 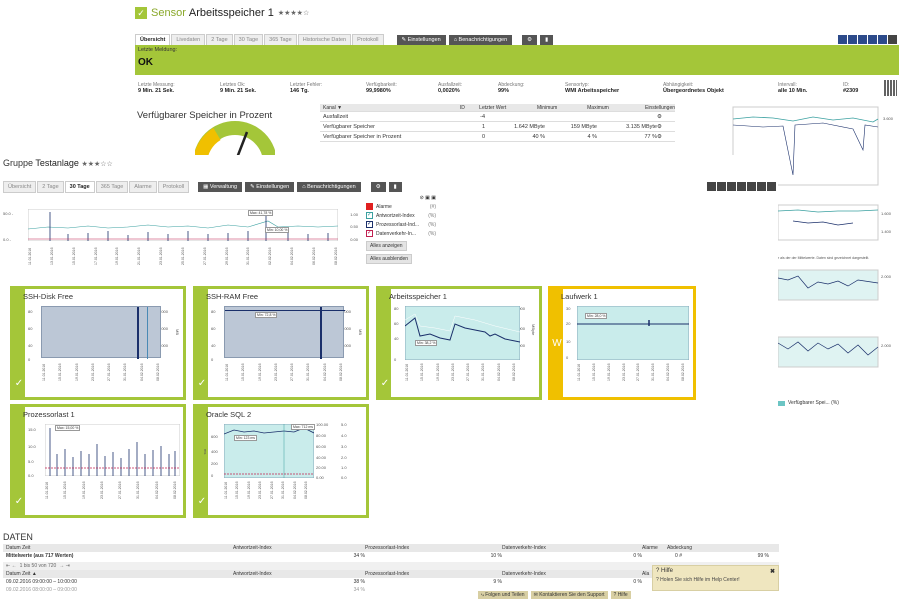 I want to click on admin-button: ▦ Verwaltung, so click(x=220, y=187).